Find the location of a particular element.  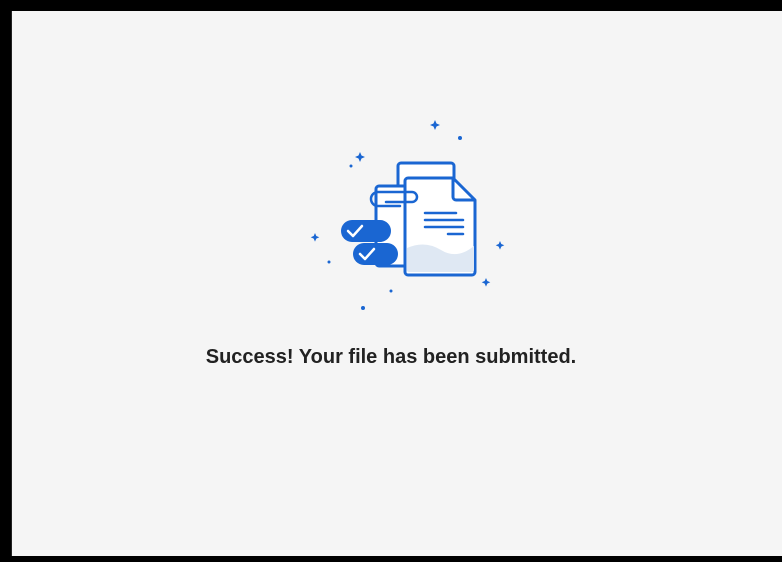

documents-submitted-icon is located at coordinates (407, 215).